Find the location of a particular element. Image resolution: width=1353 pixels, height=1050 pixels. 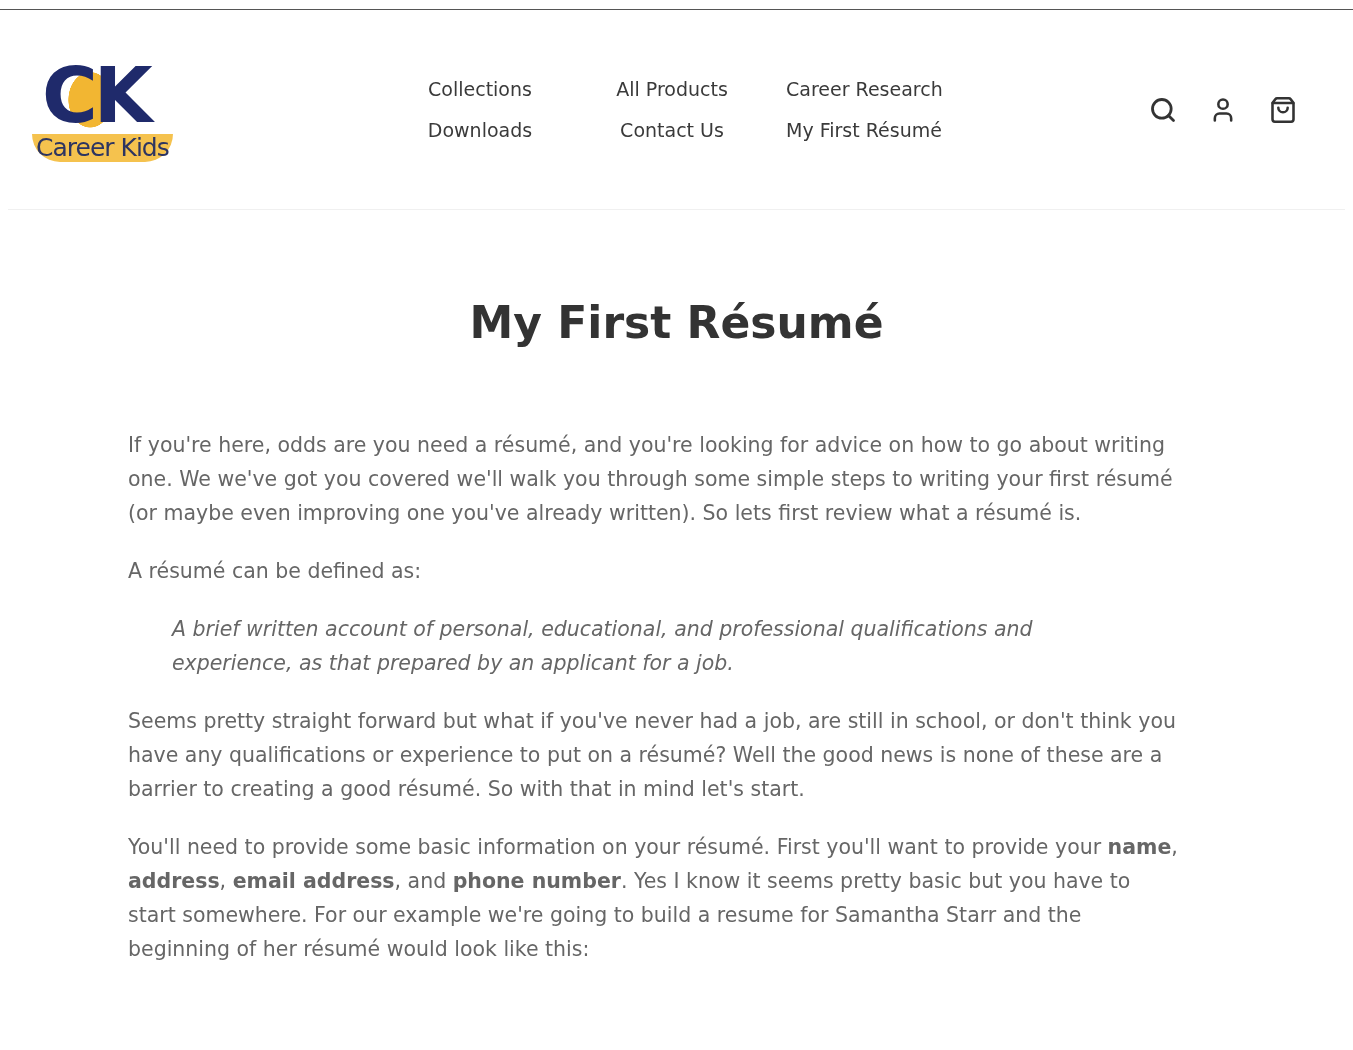

paragraph: Seems pretty straight forward but what if you've never had a job, are still in school, or don't think you have any qualifications or experience to put on a résumé? Well the good news is none of these are a barrier to creating a good résumé. So with that in mind let's start. is located at coordinates (652, 755).